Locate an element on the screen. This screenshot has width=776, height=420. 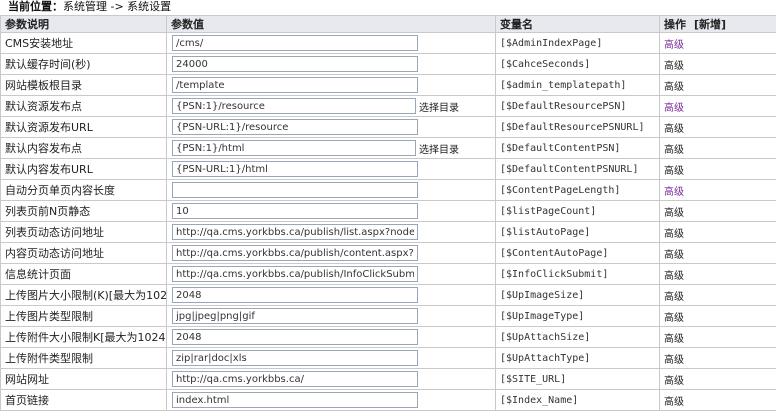
table-row: 上传附件类型限制 [$UpAttachType] 高级 is located at coordinates (388, 358).